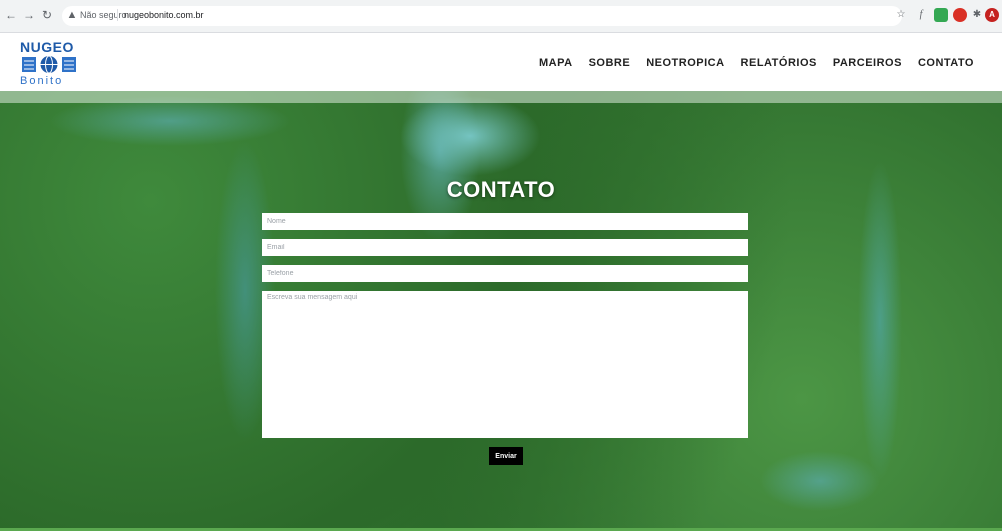 This screenshot has height=531, width=1002. What do you see at coordinates (29, 15) in the screenshot?
I see `forward-arrow-icon: →` at bounding box center [29, 15].